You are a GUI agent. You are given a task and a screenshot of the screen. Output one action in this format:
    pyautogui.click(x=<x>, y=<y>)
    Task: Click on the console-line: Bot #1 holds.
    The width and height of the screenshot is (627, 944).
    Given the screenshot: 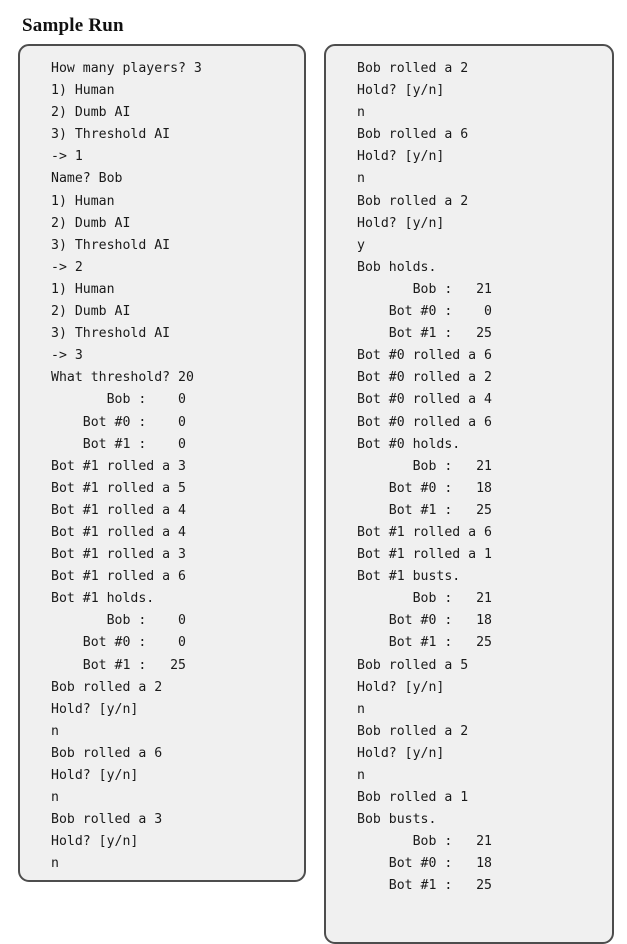 What is the action you would take?
    pyautogui.click(x=103, y=599)
    